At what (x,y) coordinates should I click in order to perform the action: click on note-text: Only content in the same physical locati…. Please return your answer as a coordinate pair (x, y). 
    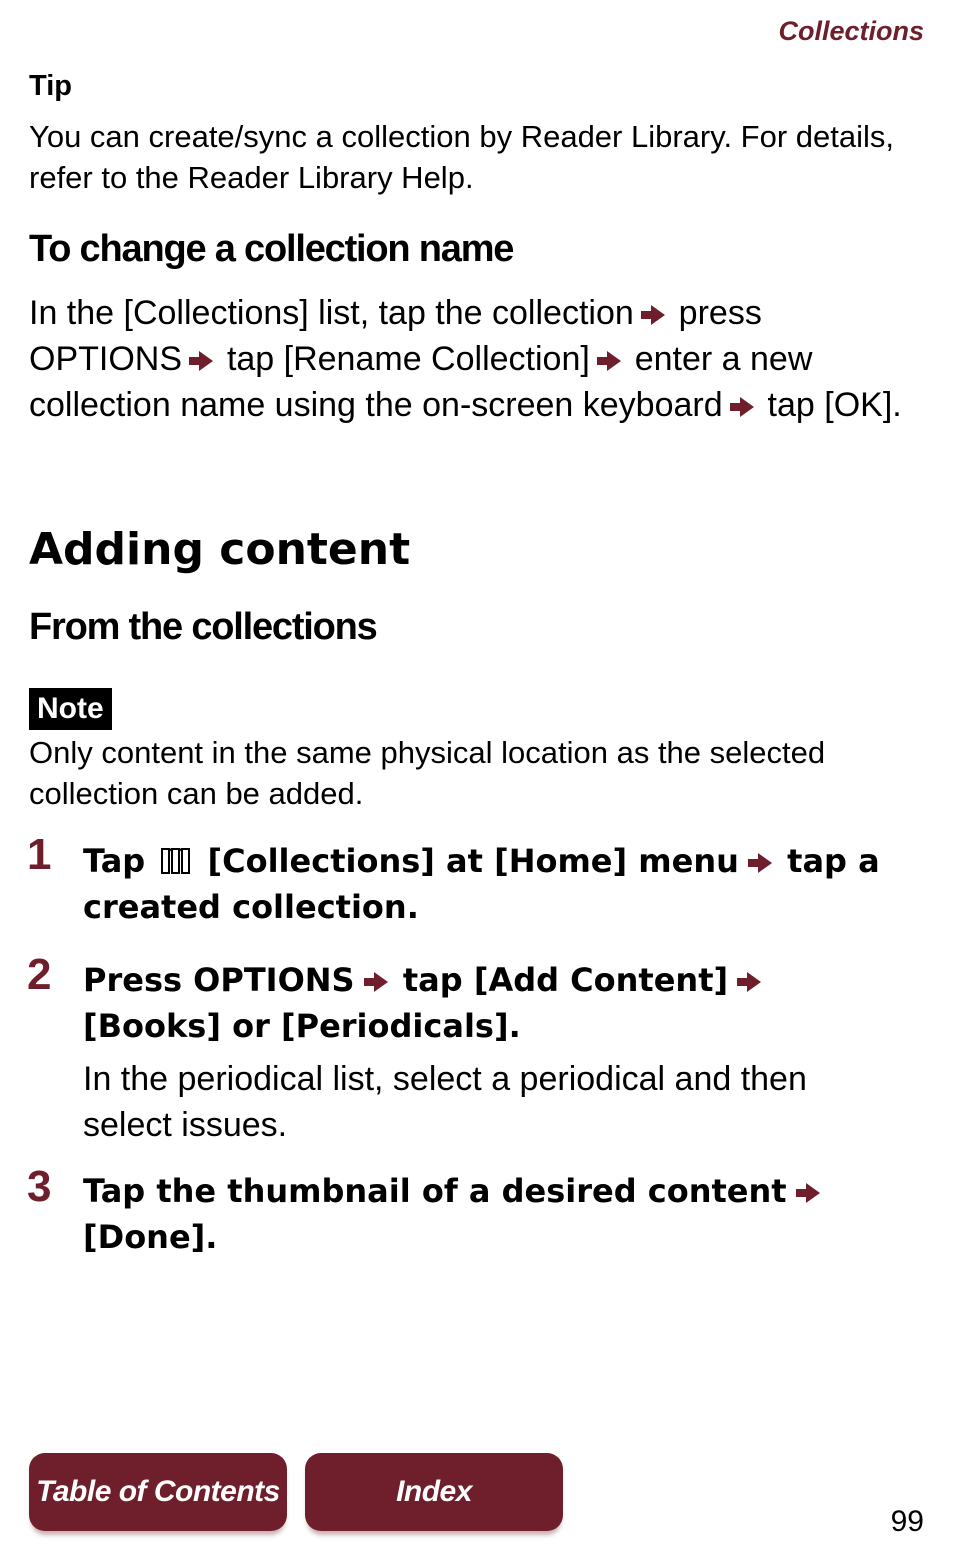
    Looking at the image, I should click on (427, 773).